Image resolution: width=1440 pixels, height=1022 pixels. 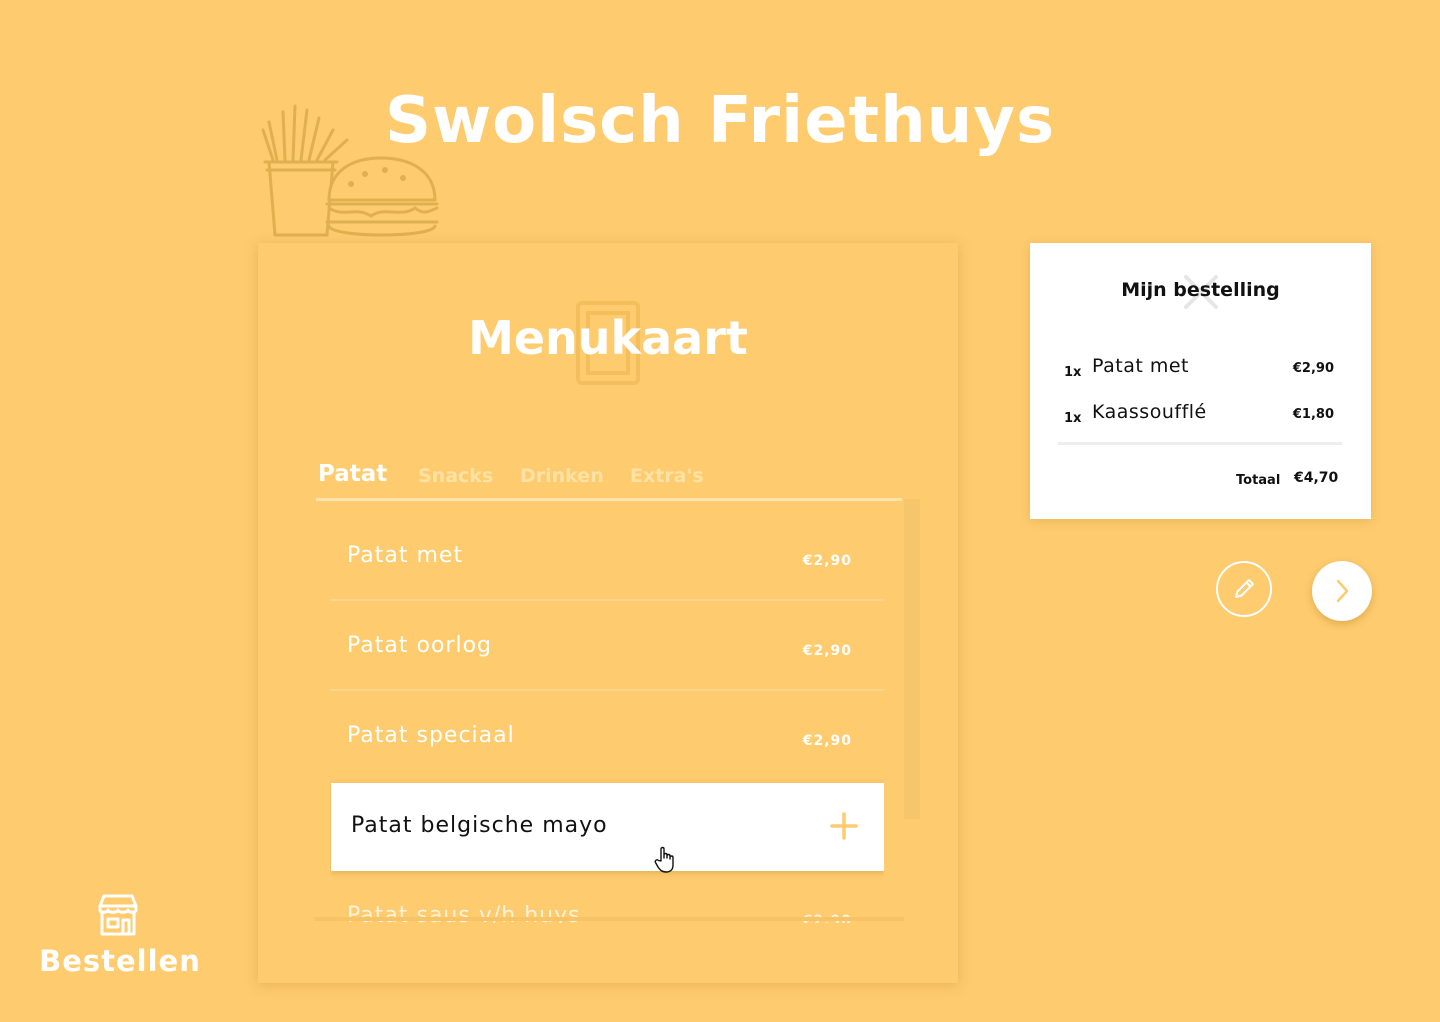 What do you see at coordinates (1149, 412) in the screenshot?
I see `order-item-name: Kaassoufflé` at bounding box center [1149, 412].